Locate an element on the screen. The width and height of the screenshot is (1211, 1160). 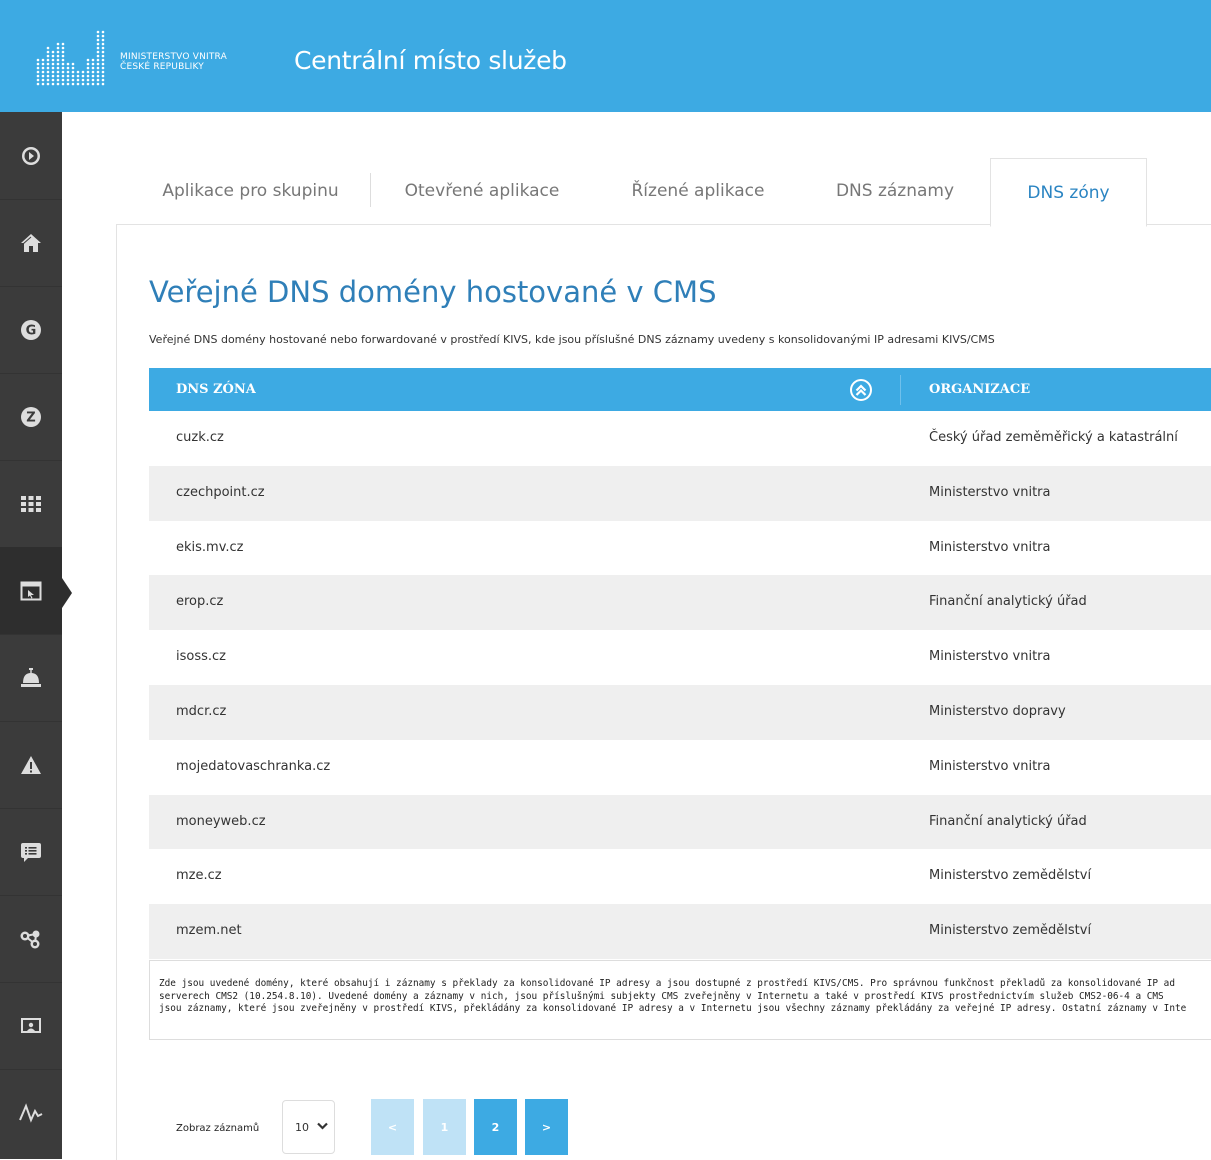
table-row: mdcr.cz Ministerstvo dopravy is located at coordinates (680, 712).